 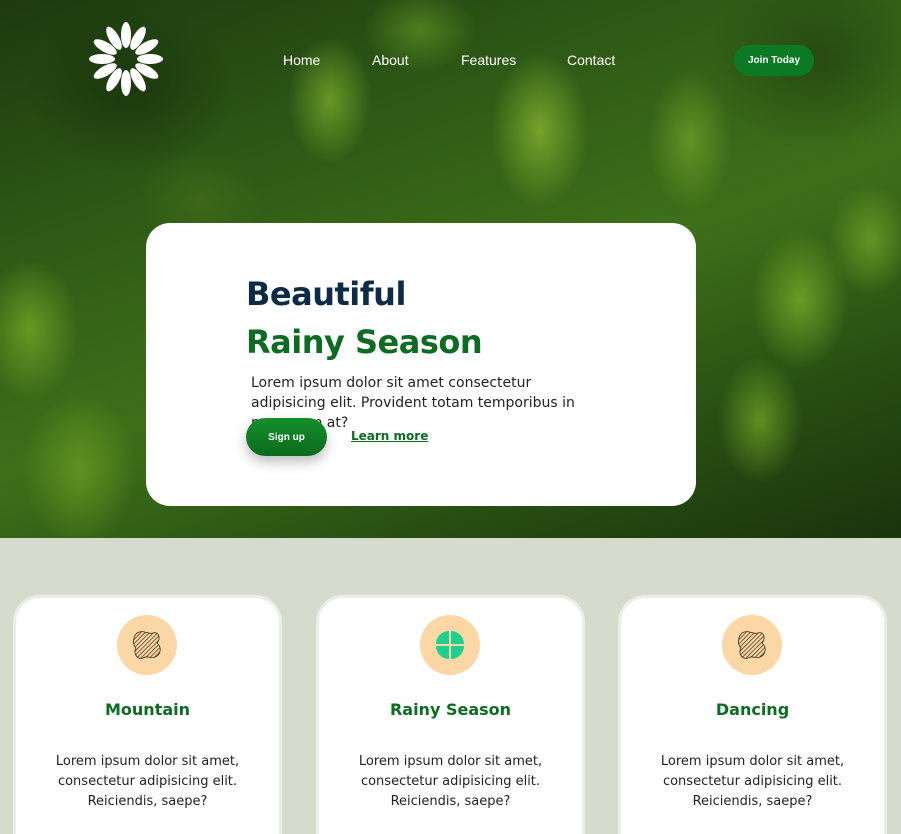 I want to click on flower-logo-icon, so click(x=126, y=59).